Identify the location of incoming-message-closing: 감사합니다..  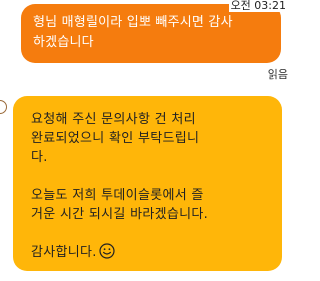
(147, 254).